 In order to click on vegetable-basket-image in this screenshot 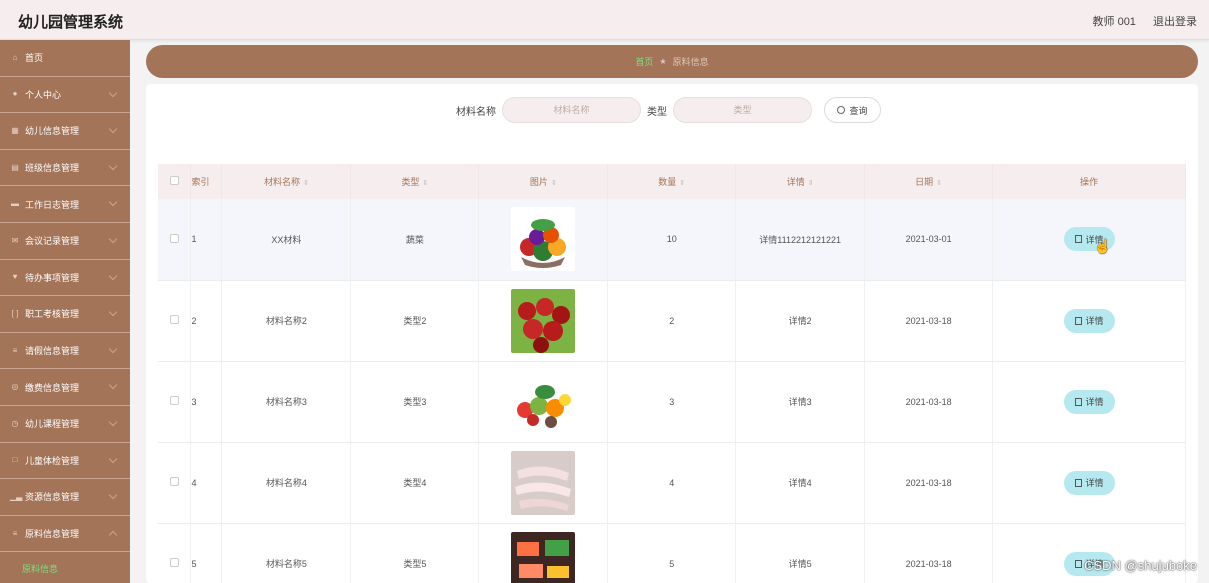, I will do `click(543, 239)`.